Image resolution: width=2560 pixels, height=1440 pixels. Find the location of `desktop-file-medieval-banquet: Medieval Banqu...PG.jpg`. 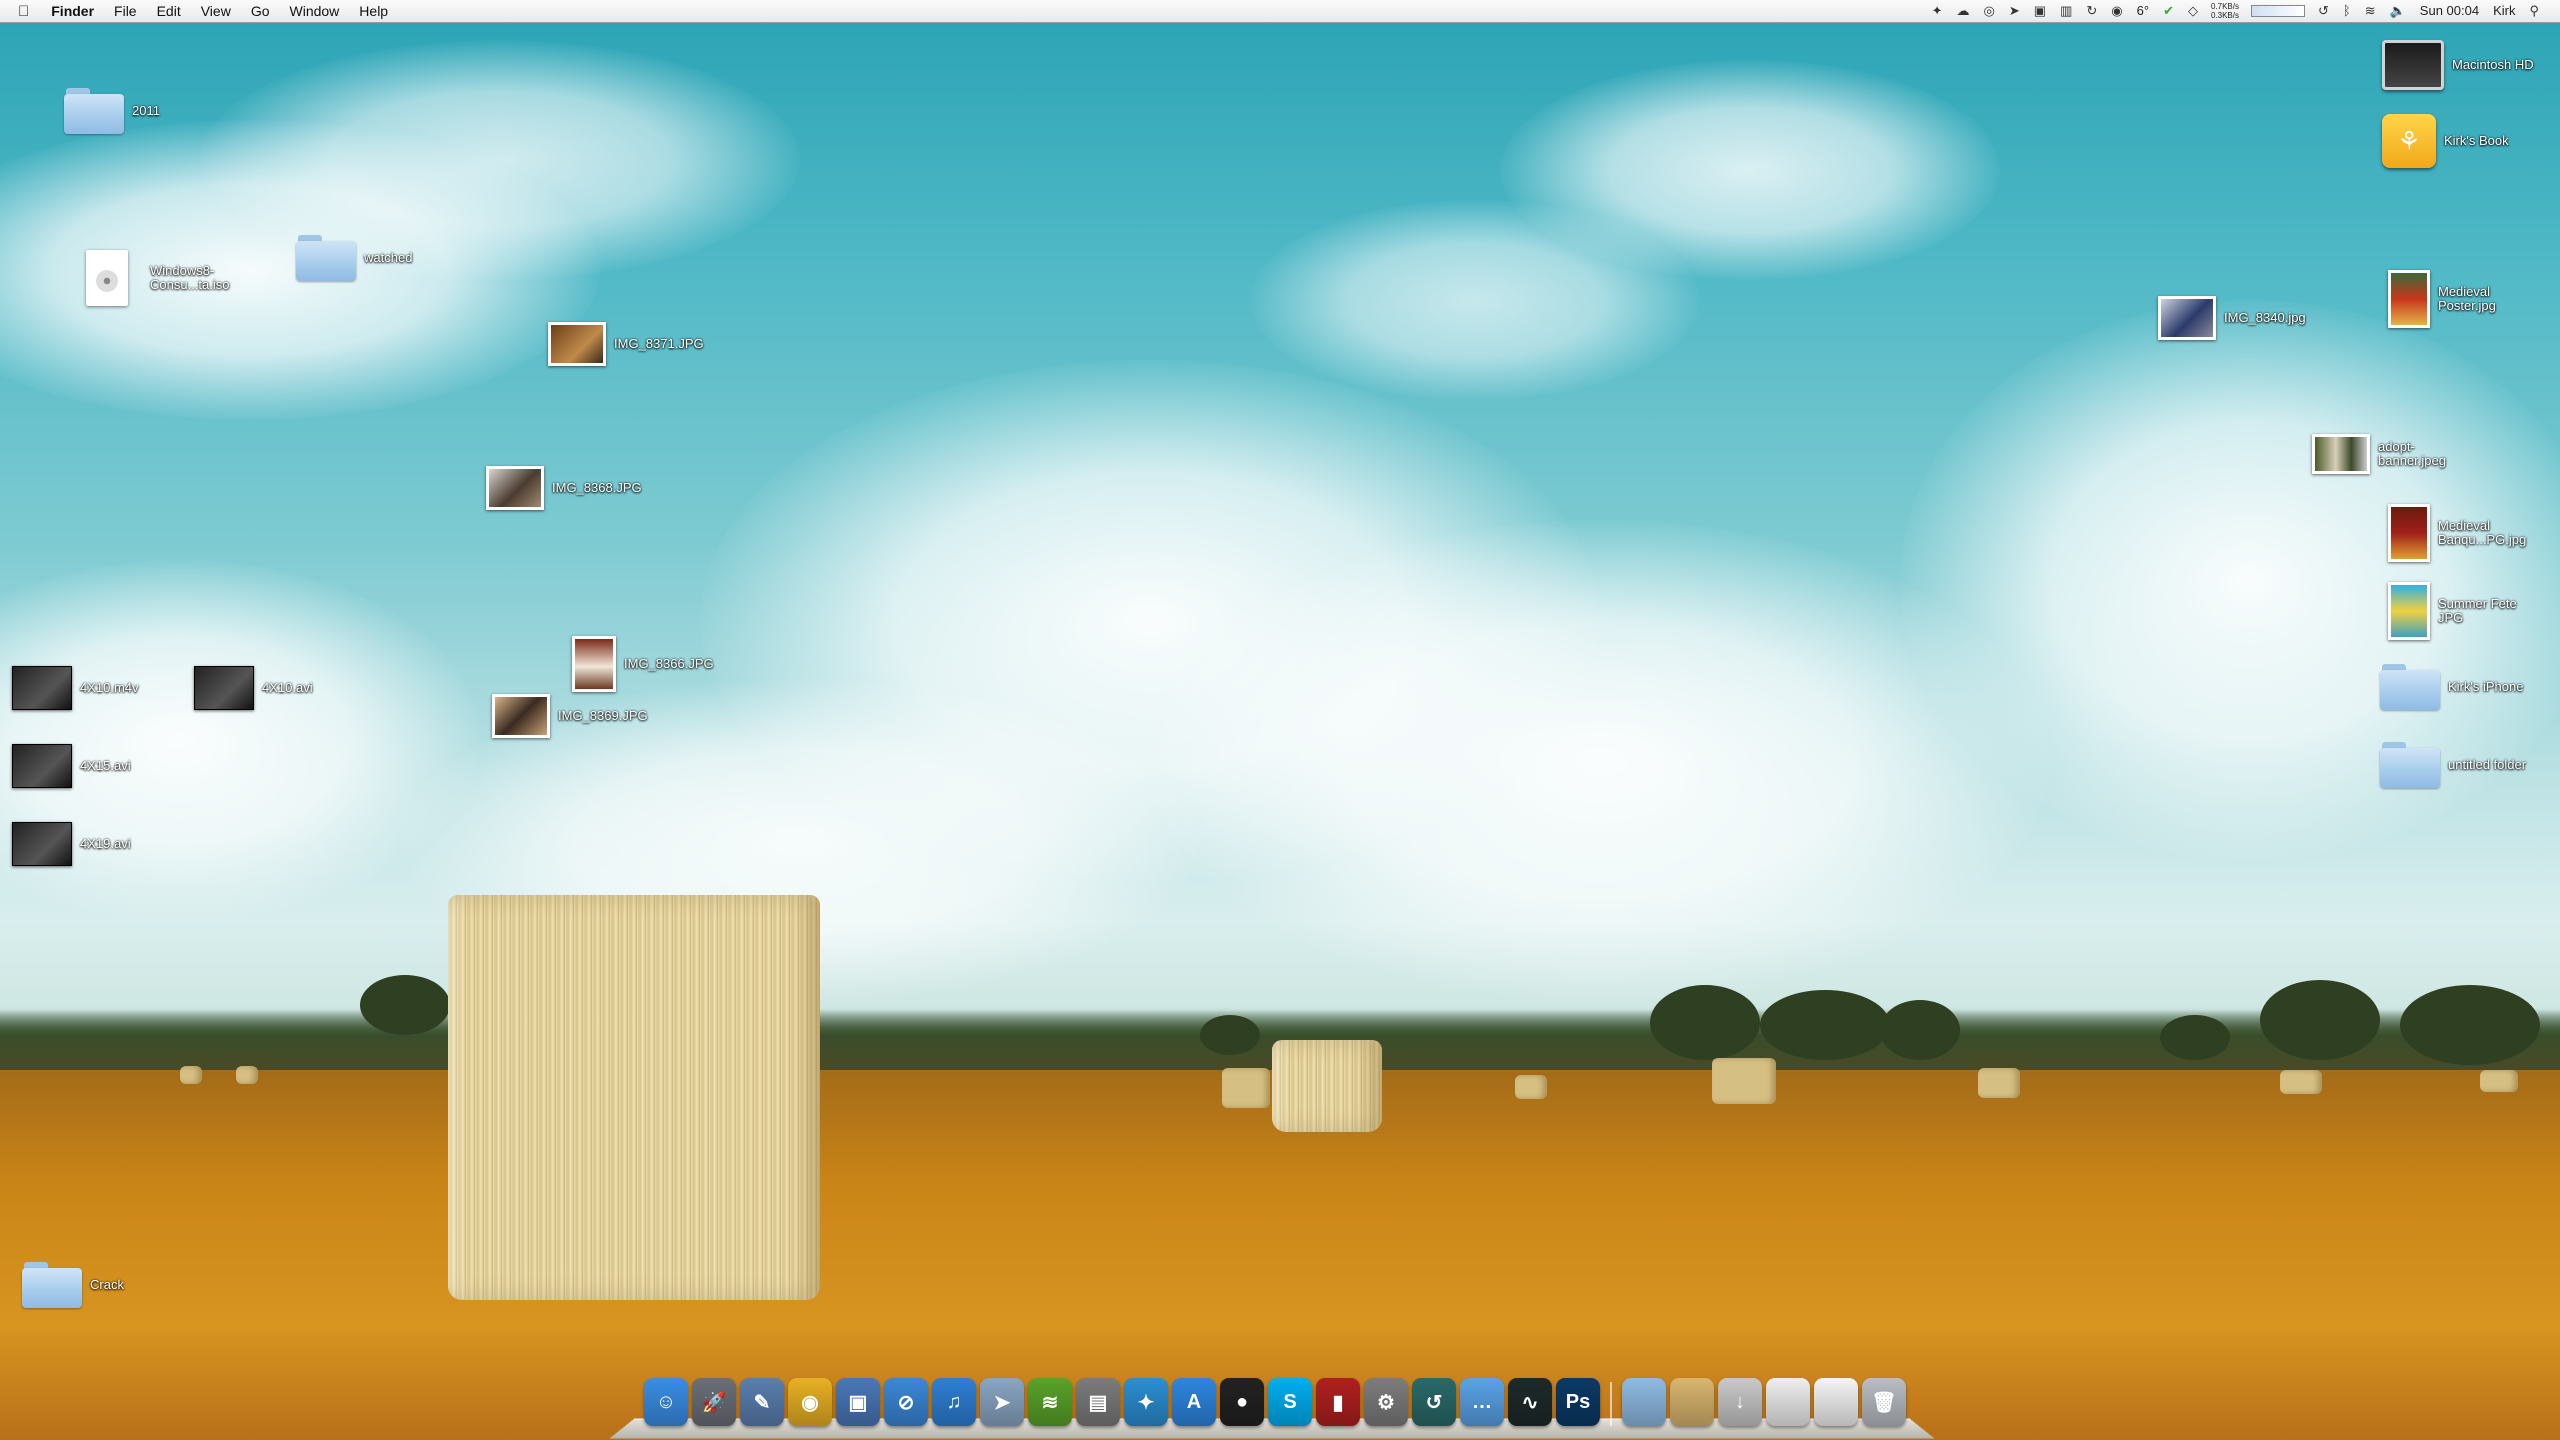

desktop-file-medieval-banquet: Medieval Banqu...PG.jpg is located at coordinates (2457, 533).